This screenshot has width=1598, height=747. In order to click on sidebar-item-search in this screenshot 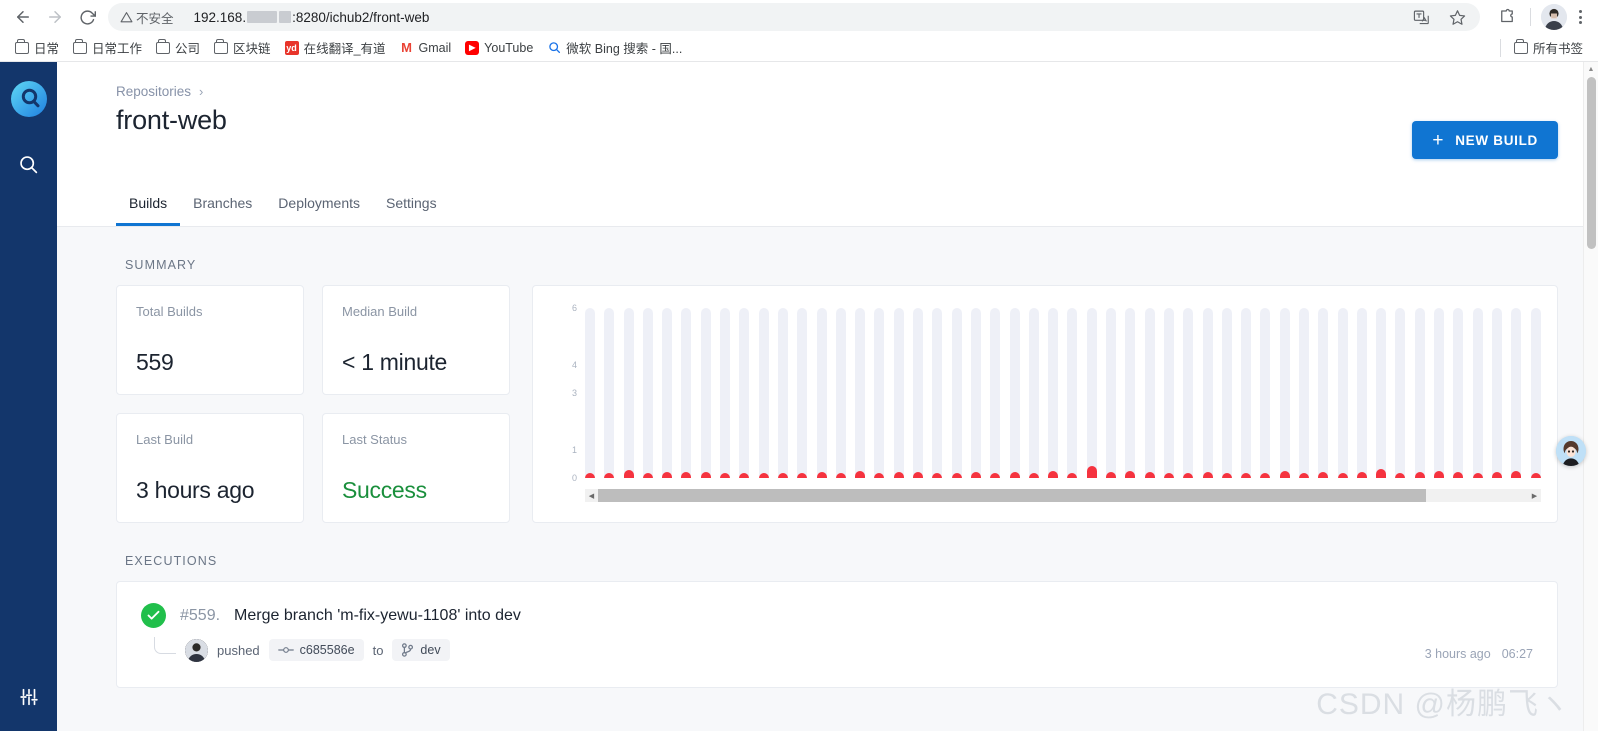, I will do `click(29, 164)`.